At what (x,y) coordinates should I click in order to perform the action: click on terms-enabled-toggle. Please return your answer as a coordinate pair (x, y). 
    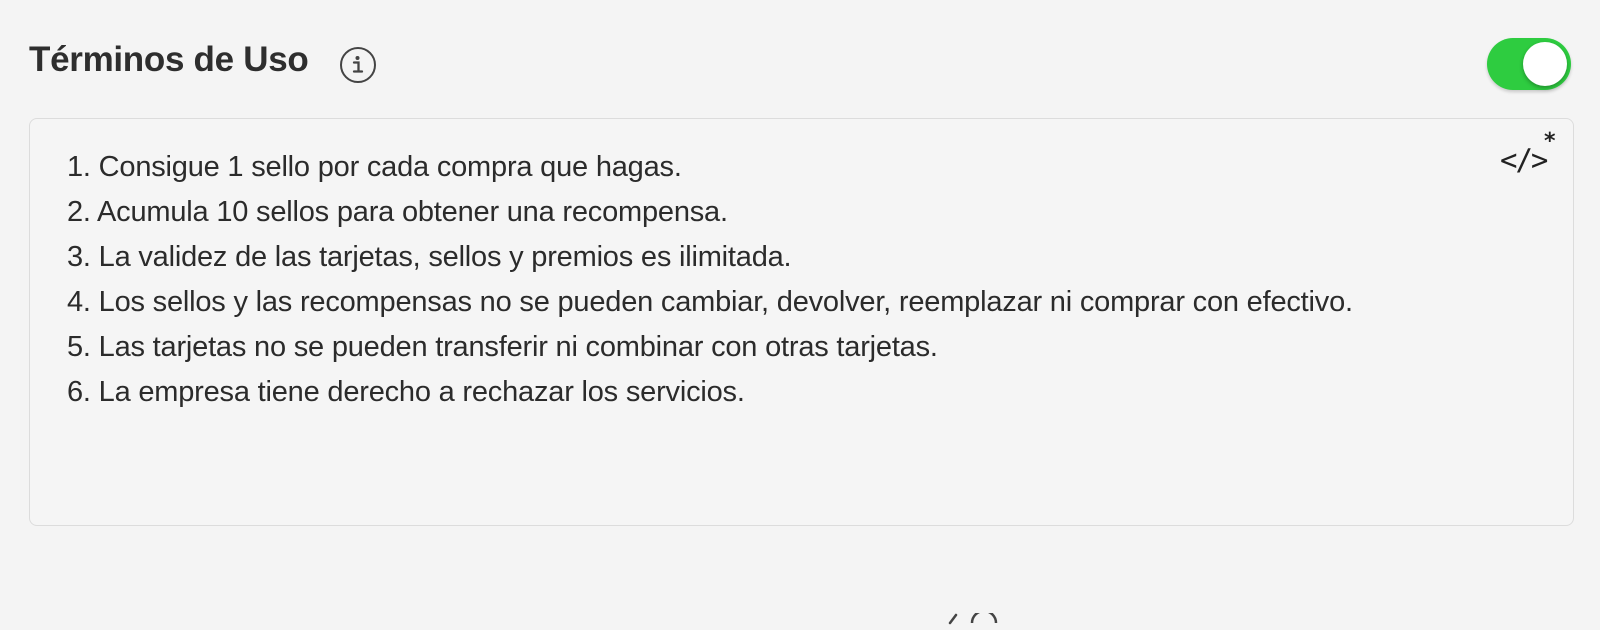
    Looking at the image, I should click on (1529, 64).